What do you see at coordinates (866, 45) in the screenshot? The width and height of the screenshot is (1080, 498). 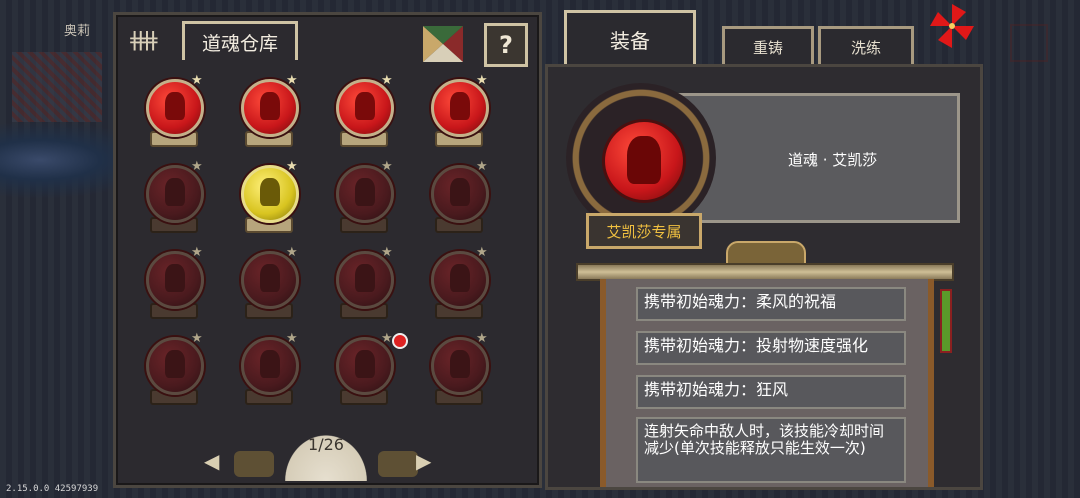 I see `tab-refine: 洗练` at bounding box center [866, 45].